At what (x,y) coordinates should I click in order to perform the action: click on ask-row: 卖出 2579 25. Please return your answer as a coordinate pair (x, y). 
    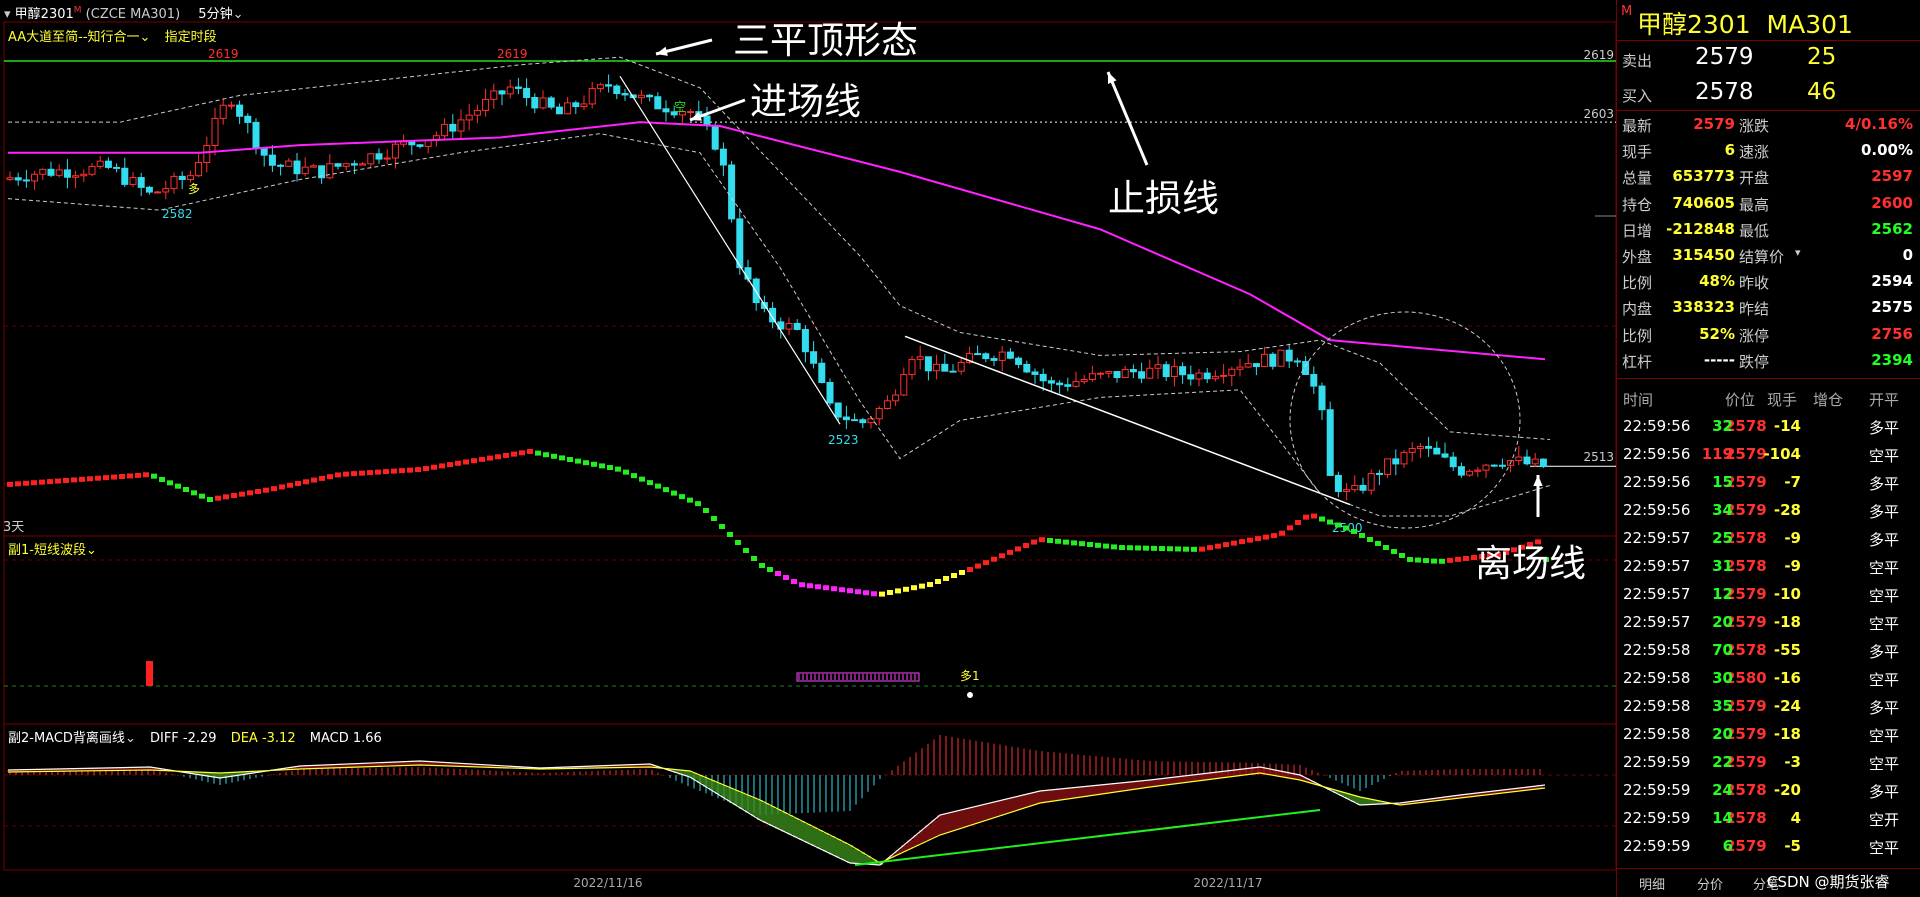
    Looking at the image, I should click on (1768, 59).